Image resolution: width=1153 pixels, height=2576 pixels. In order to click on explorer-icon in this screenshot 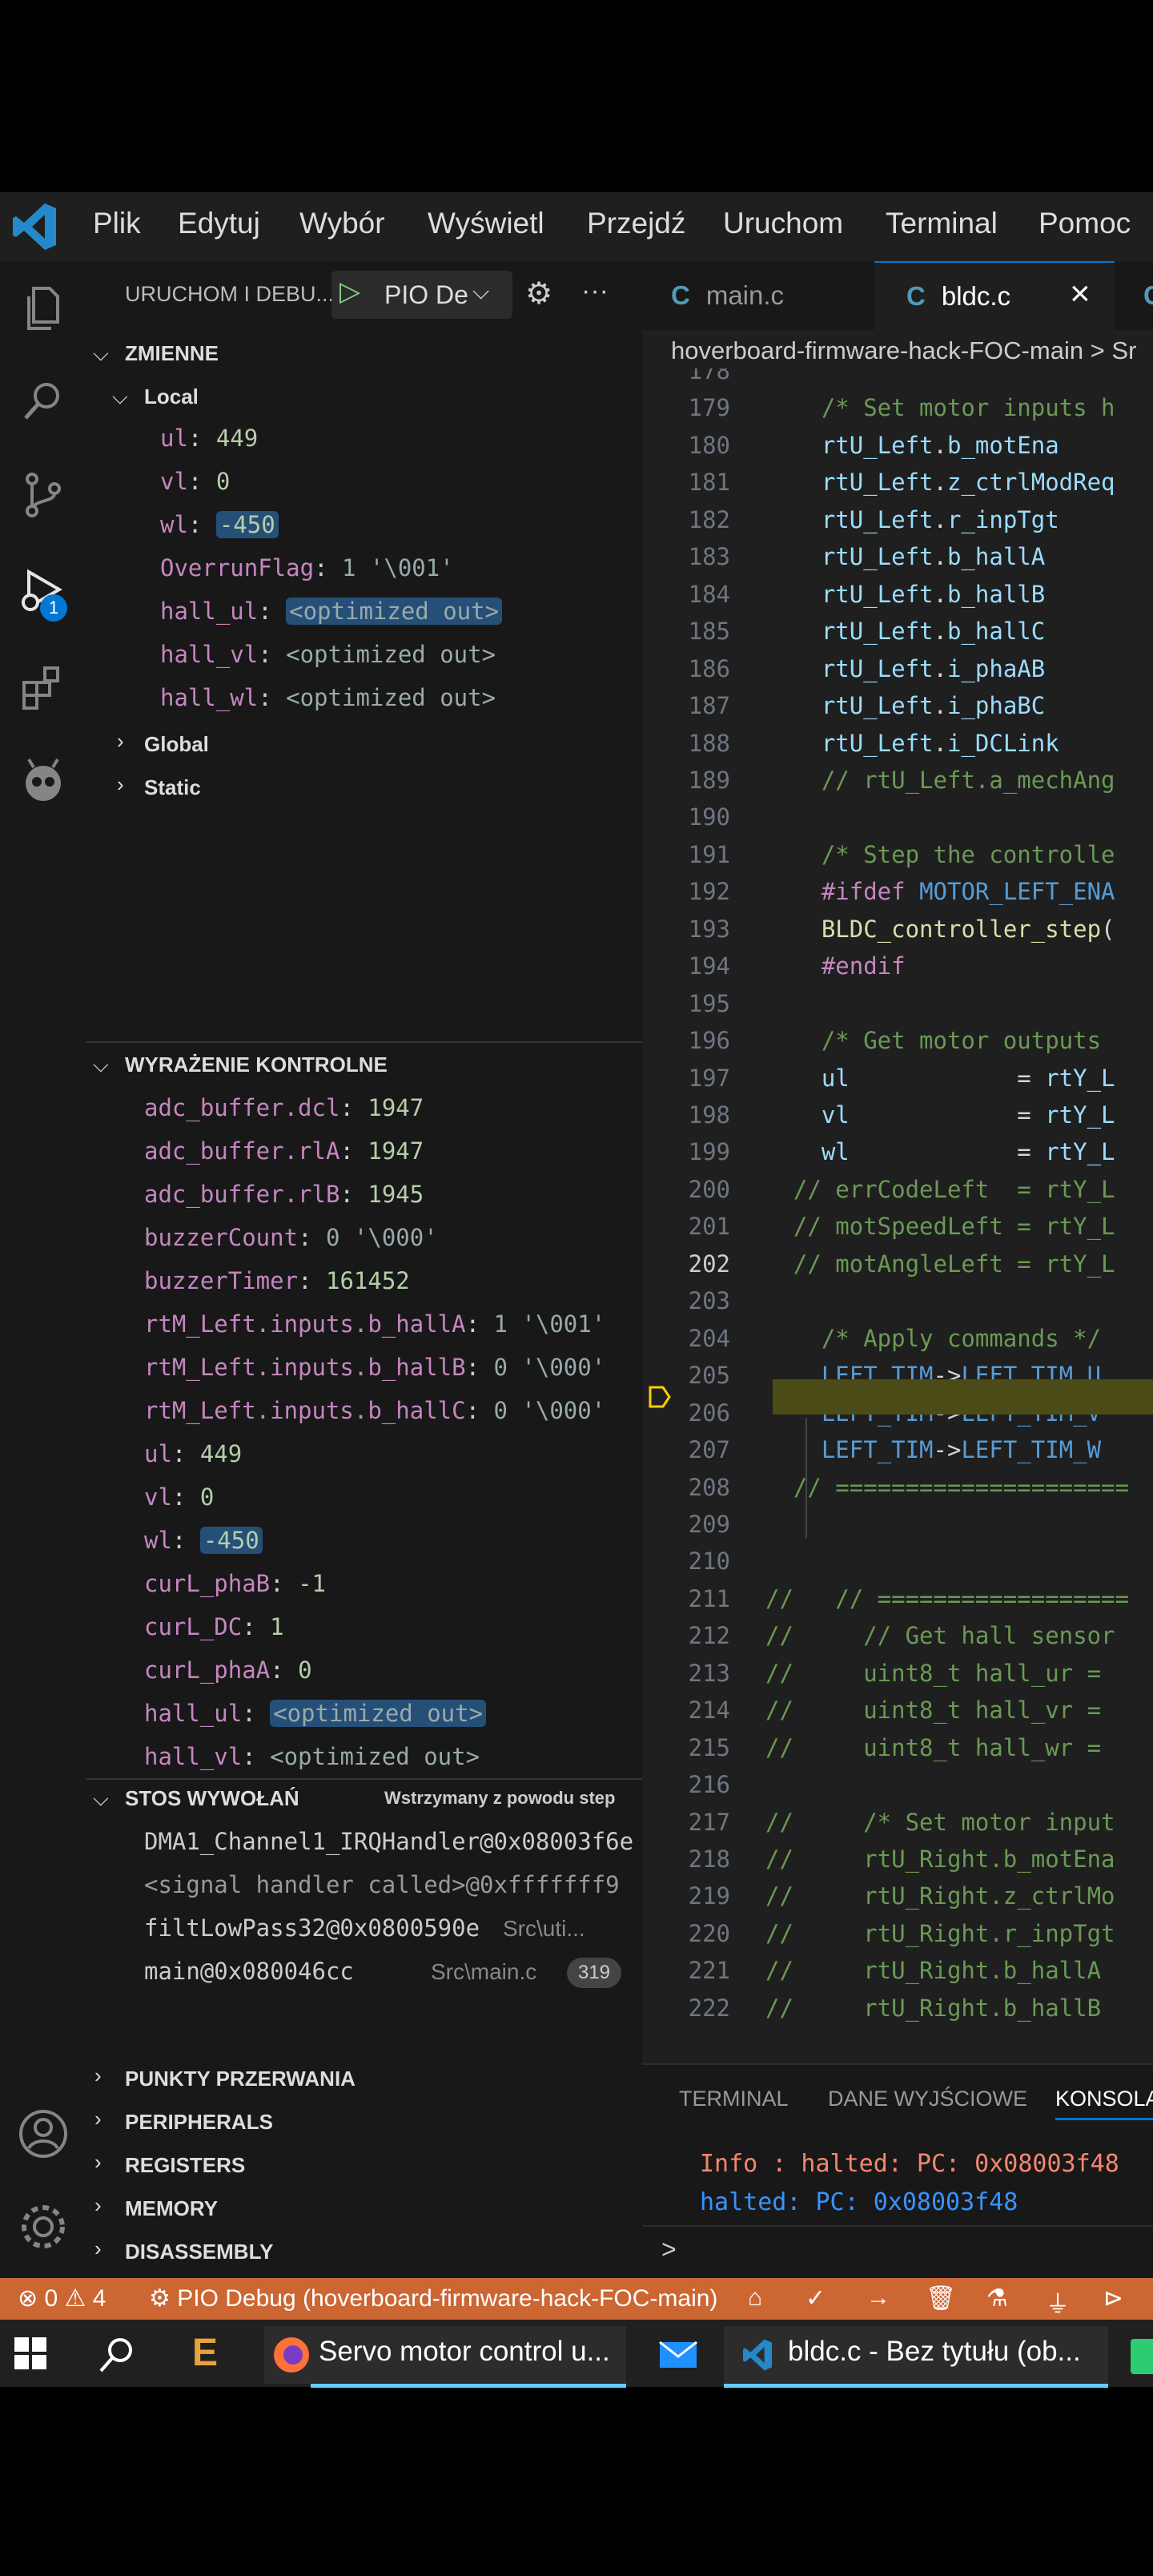, I will do `click(43, 307)`.